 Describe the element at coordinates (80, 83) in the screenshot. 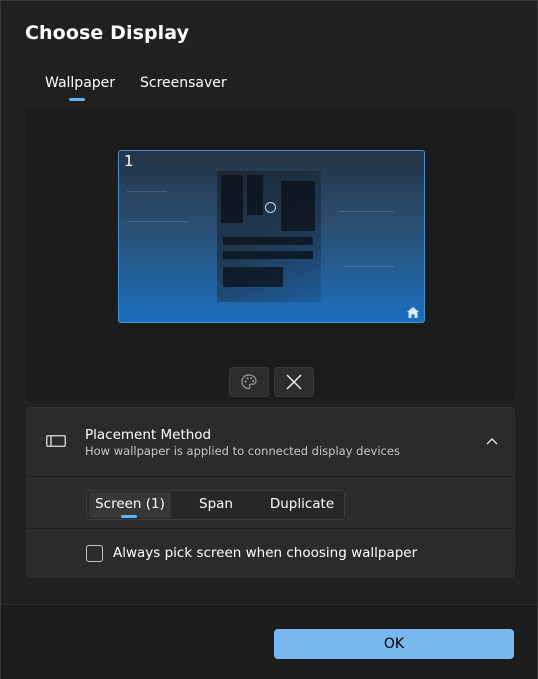

I see `tab-wallpaper: Wallpaper` at that location.